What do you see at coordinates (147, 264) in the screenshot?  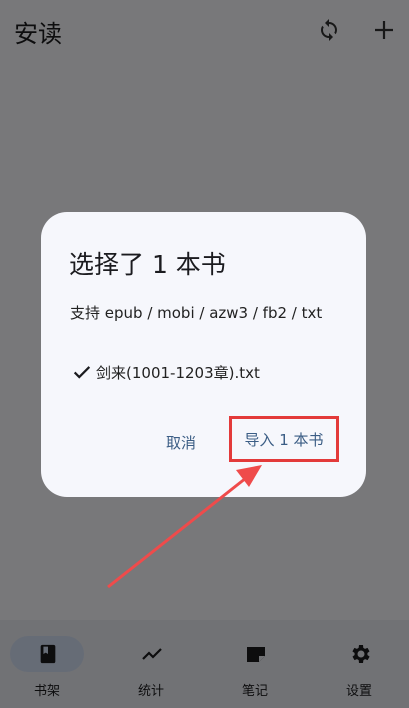 I see `dialog-title: 选择了 1 本书` at bounding box center [147, 264].